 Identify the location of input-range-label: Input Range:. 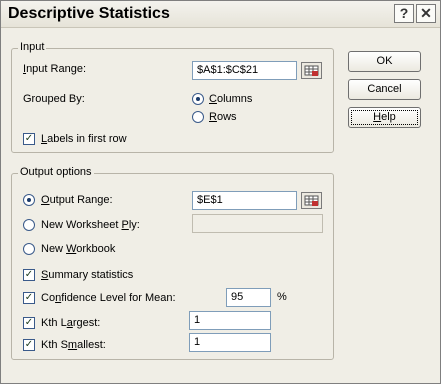
(54, 69).